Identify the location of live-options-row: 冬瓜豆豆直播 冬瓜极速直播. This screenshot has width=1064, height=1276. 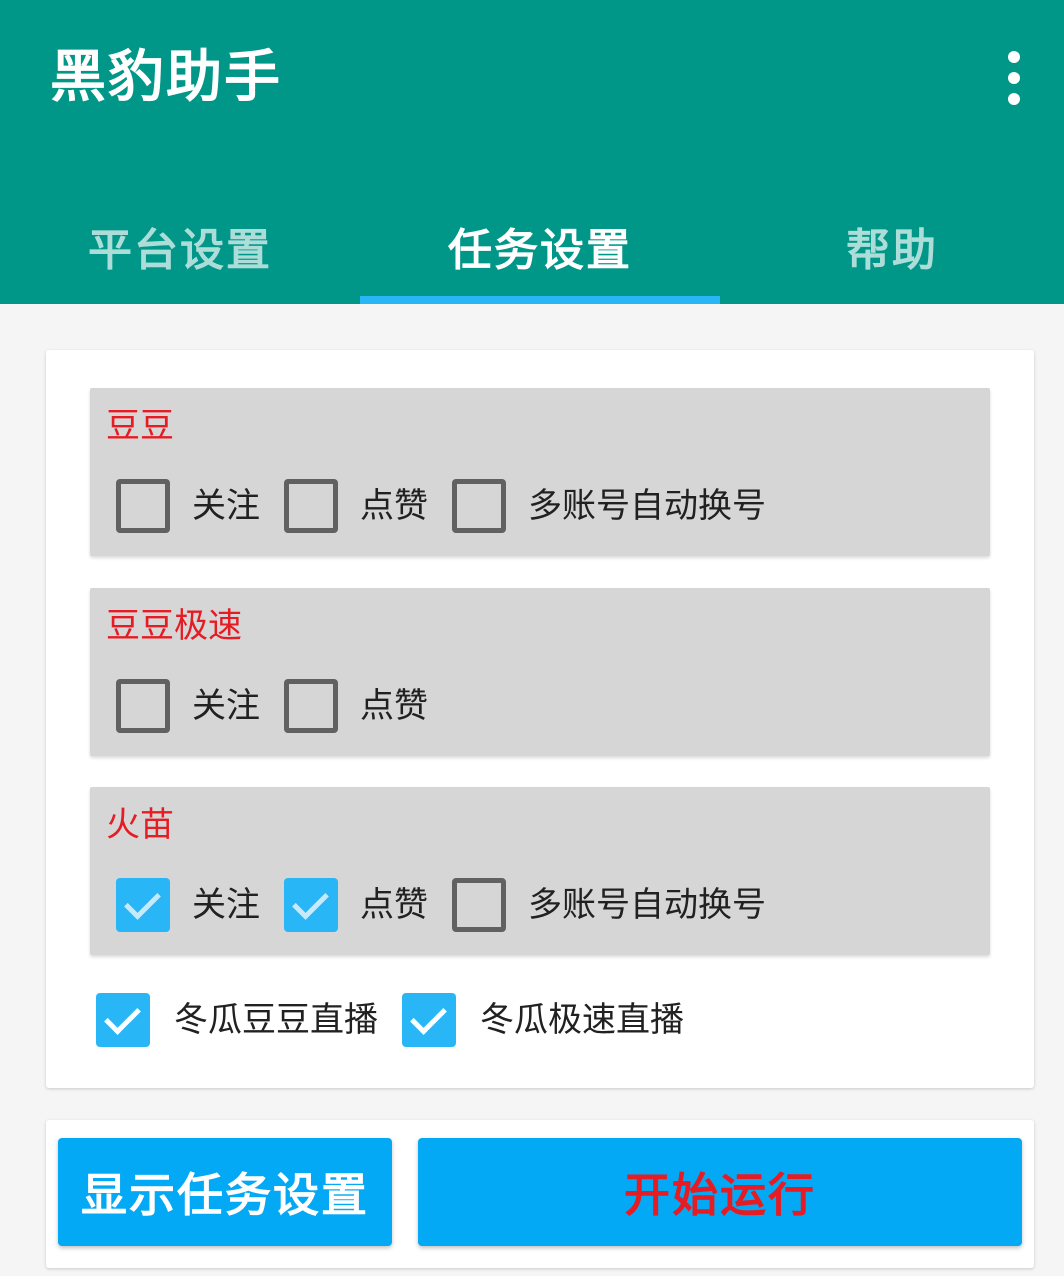
(402, 1020).